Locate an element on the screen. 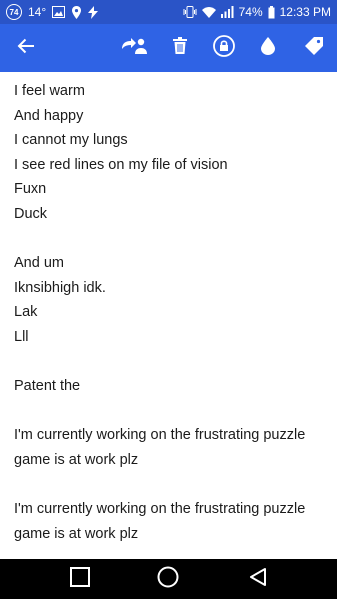 Image resolution: width=337 pixels, height=599 pixels. home-icon is located at coordinates (168, 579).